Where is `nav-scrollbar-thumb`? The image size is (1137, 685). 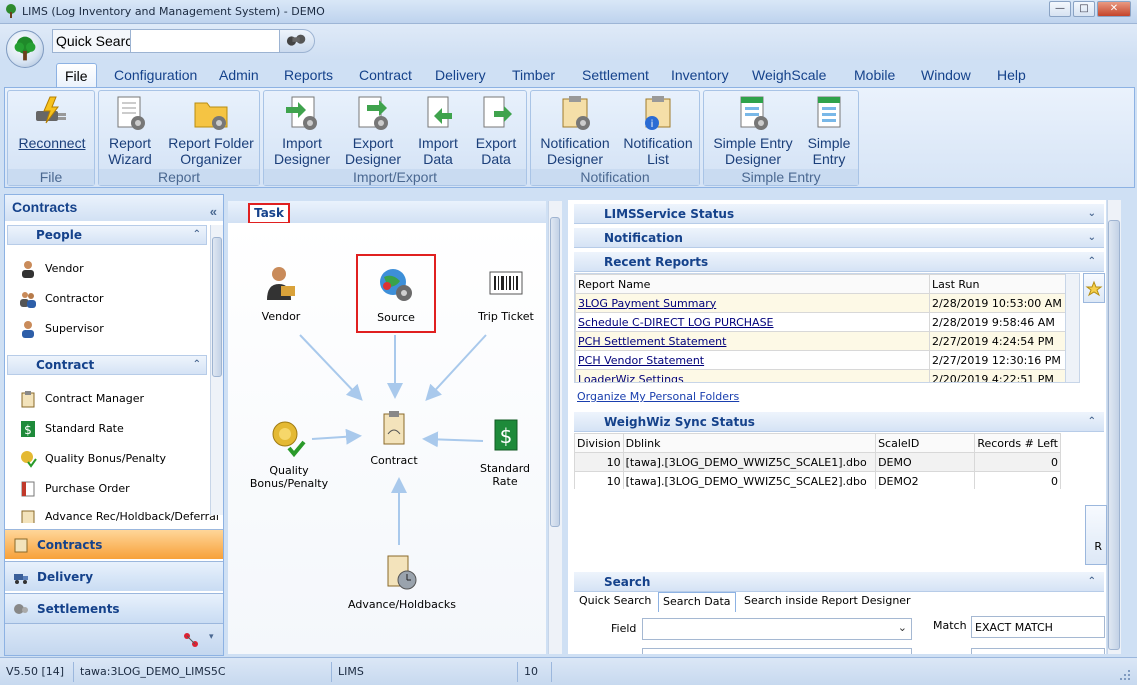 nav-scrollbar-thumb is located at coordinates (217, 307).